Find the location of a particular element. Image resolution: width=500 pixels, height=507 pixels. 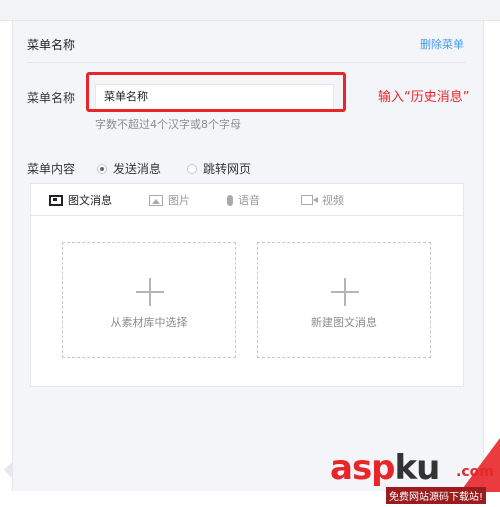

tab-image: 图片 is located at coordinates (169, 200).